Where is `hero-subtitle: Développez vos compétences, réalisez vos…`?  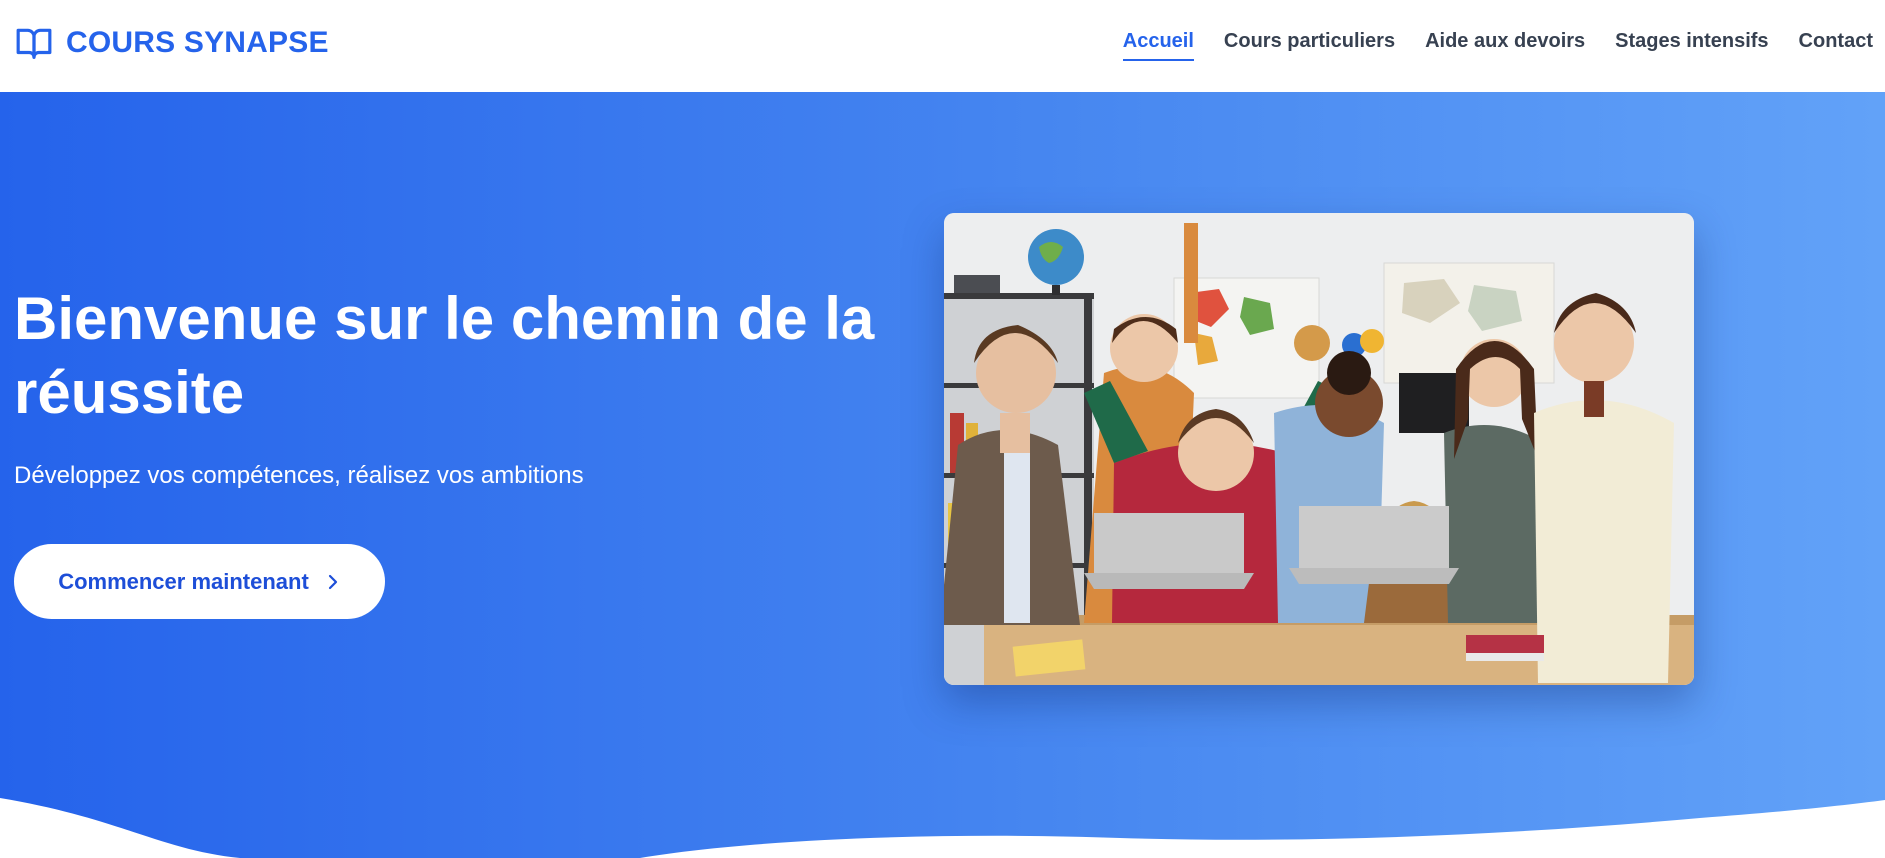 hero-subtitle: Développez vos compétences, réalisez vos… is located at coordinates (299, 475).